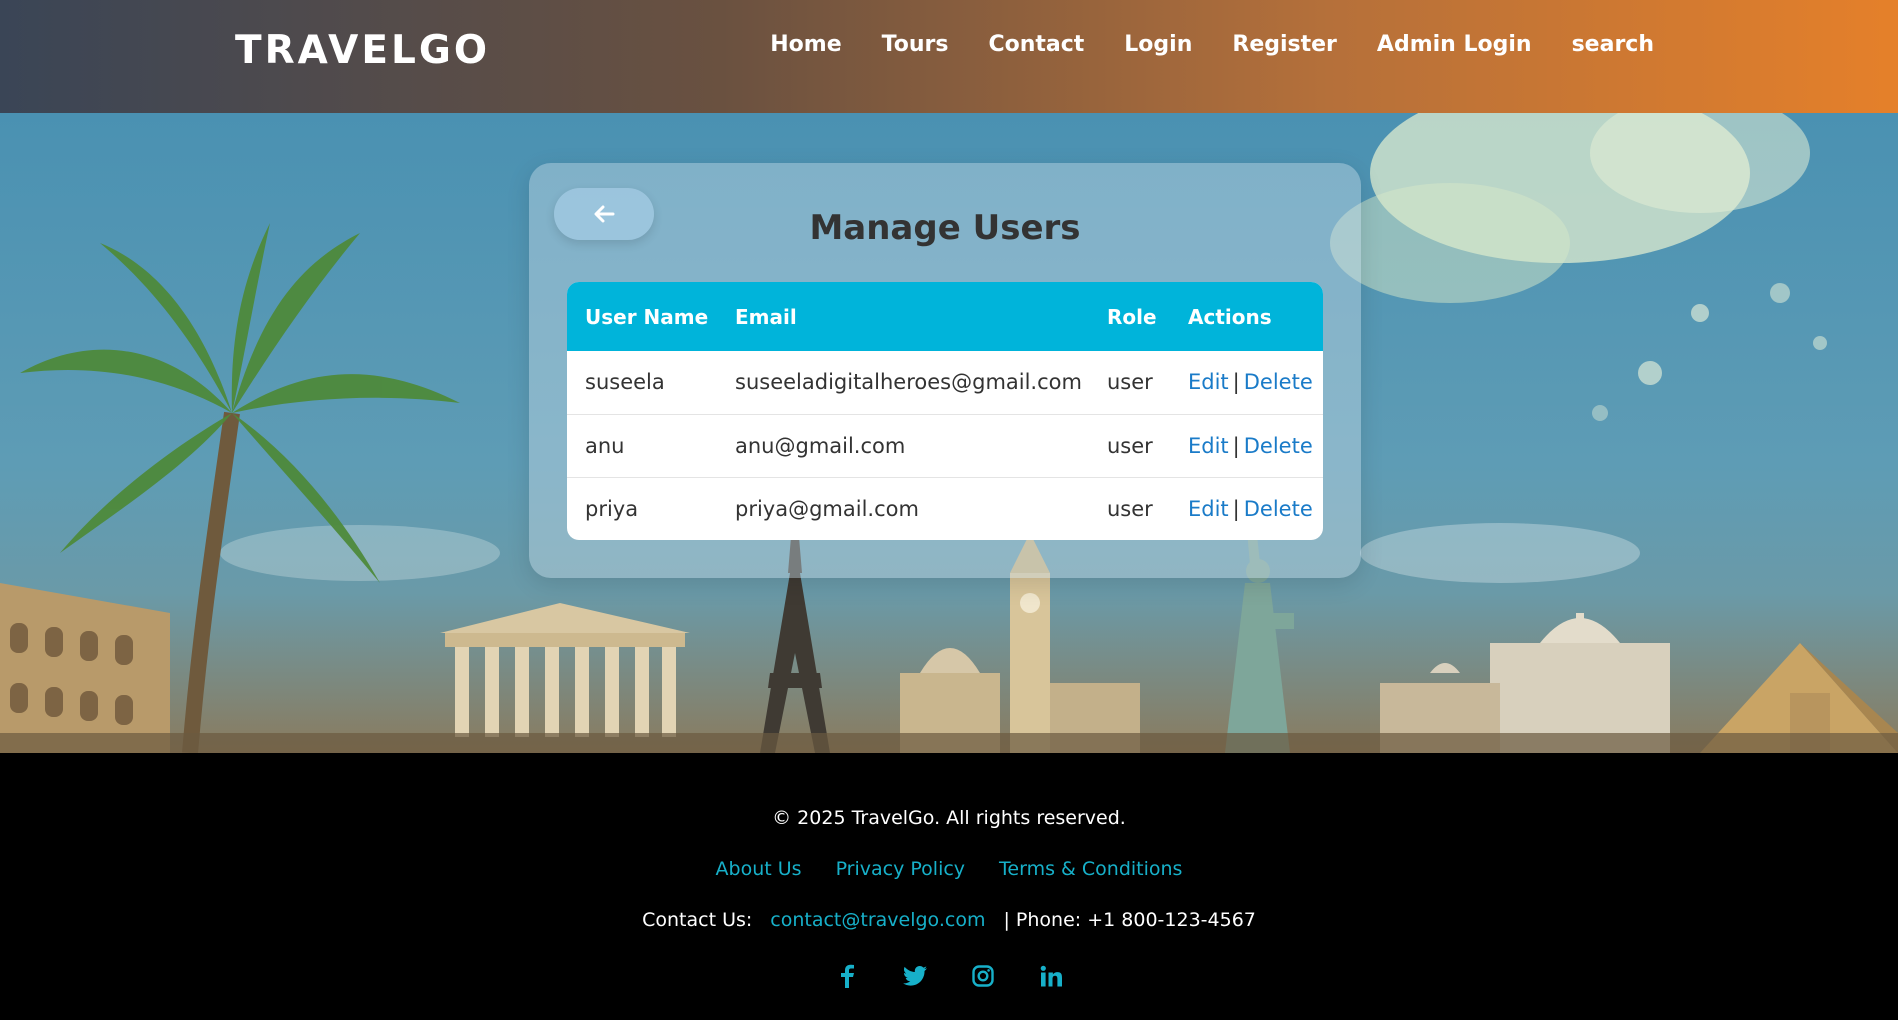 Image resolution: width=1898 pixels, height=1020 pixels. Describe the element at coordinates (697, 920) in the screenshot. I see `contact-label: Contact Us:` at that location.